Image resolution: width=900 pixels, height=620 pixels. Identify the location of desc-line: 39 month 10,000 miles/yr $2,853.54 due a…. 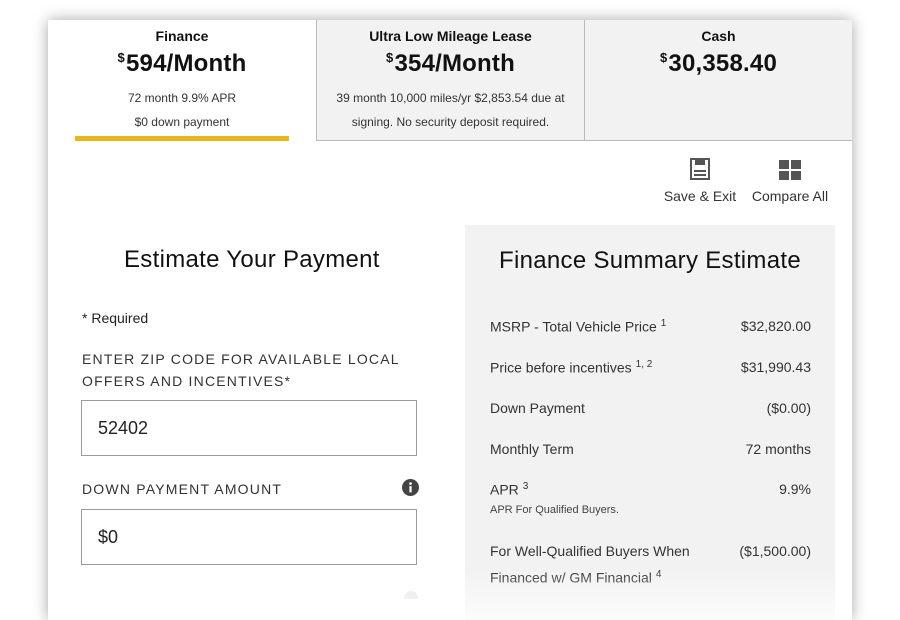
(450, 98).